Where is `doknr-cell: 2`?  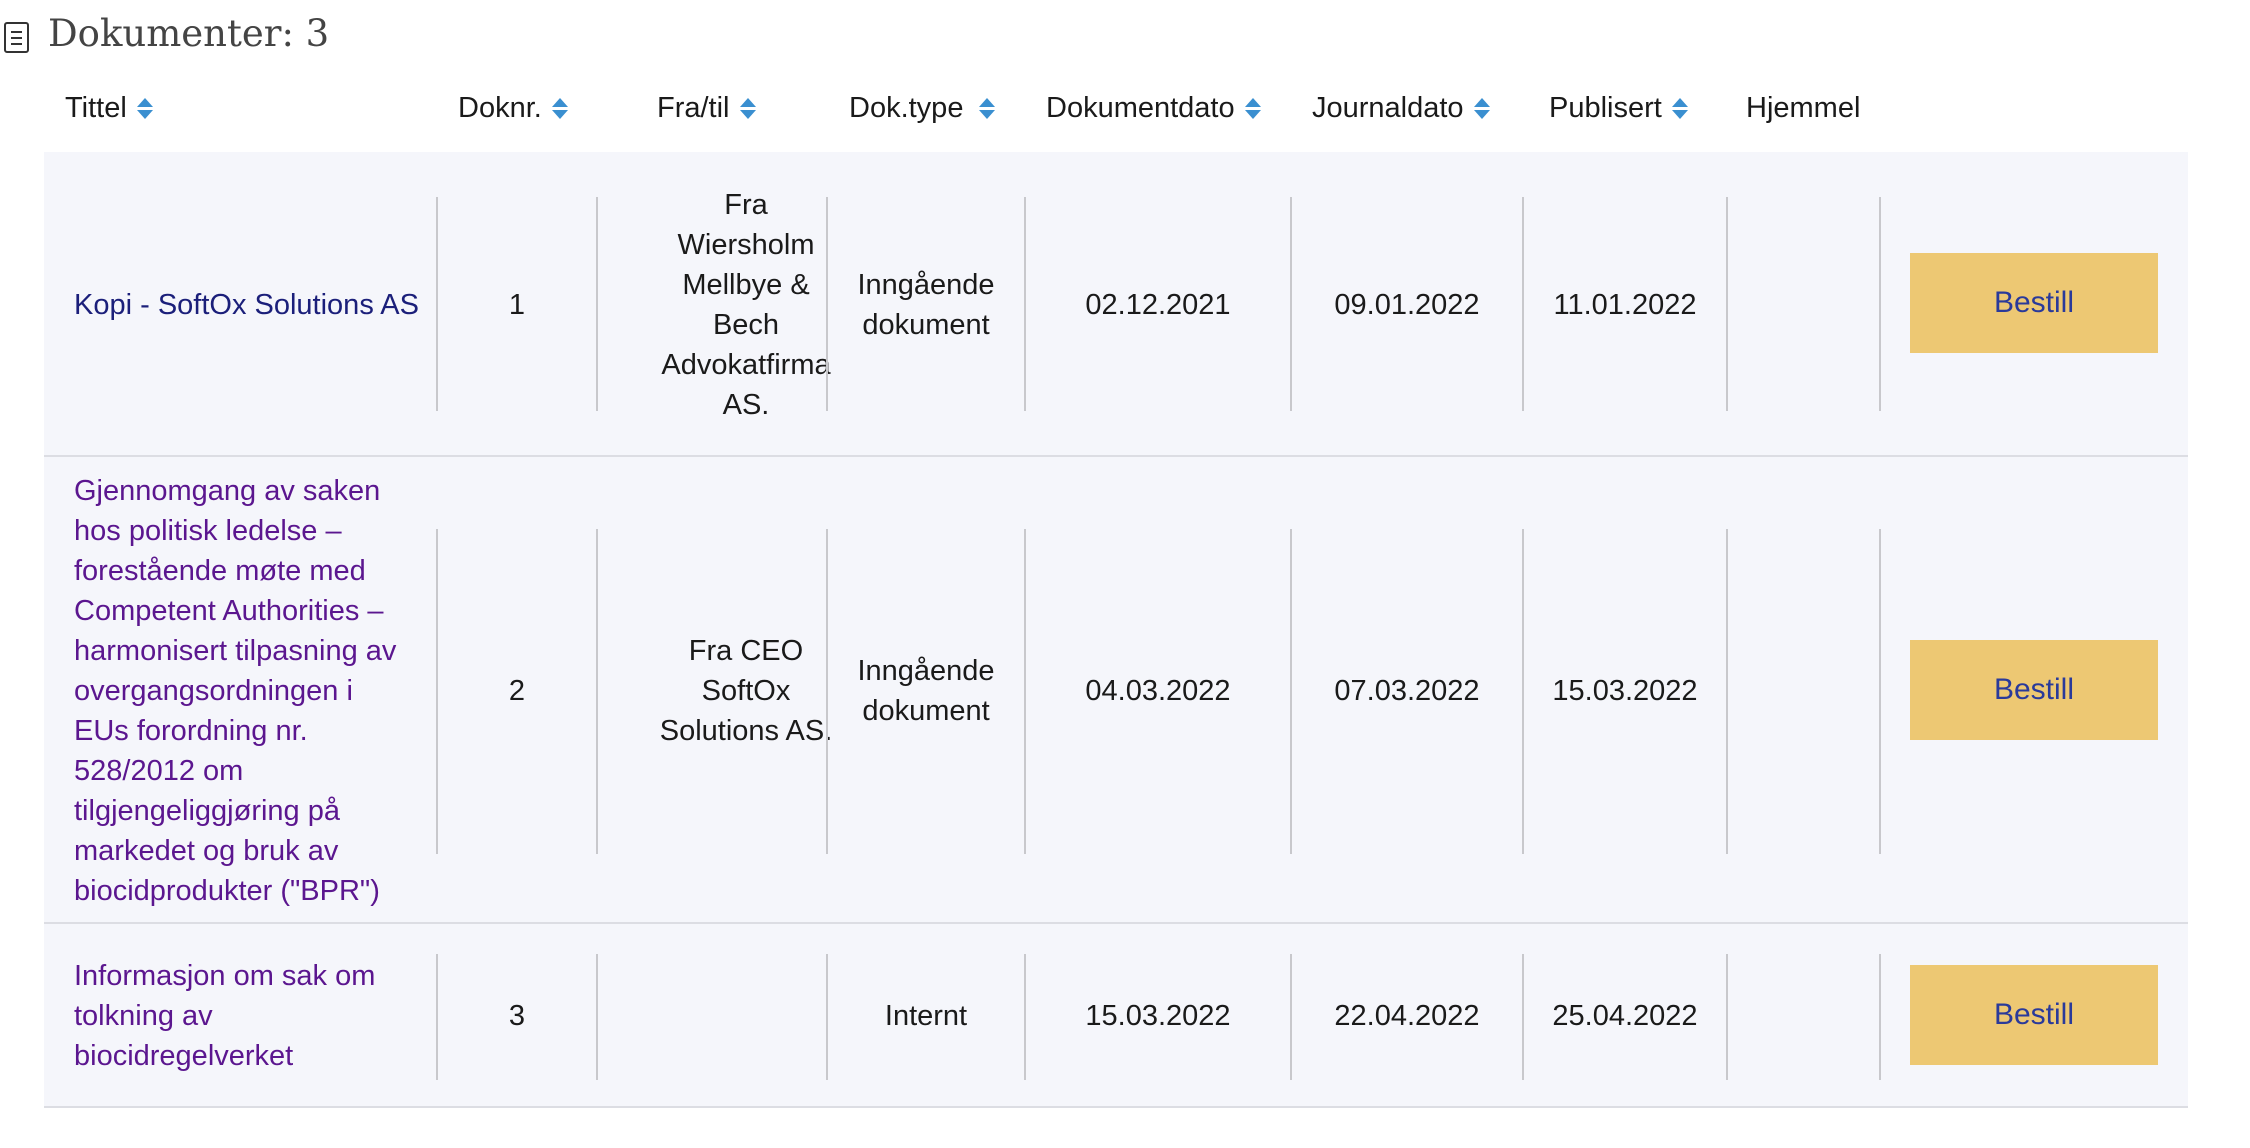
doknr-cell: 2 is located at coordinates (517, 690).